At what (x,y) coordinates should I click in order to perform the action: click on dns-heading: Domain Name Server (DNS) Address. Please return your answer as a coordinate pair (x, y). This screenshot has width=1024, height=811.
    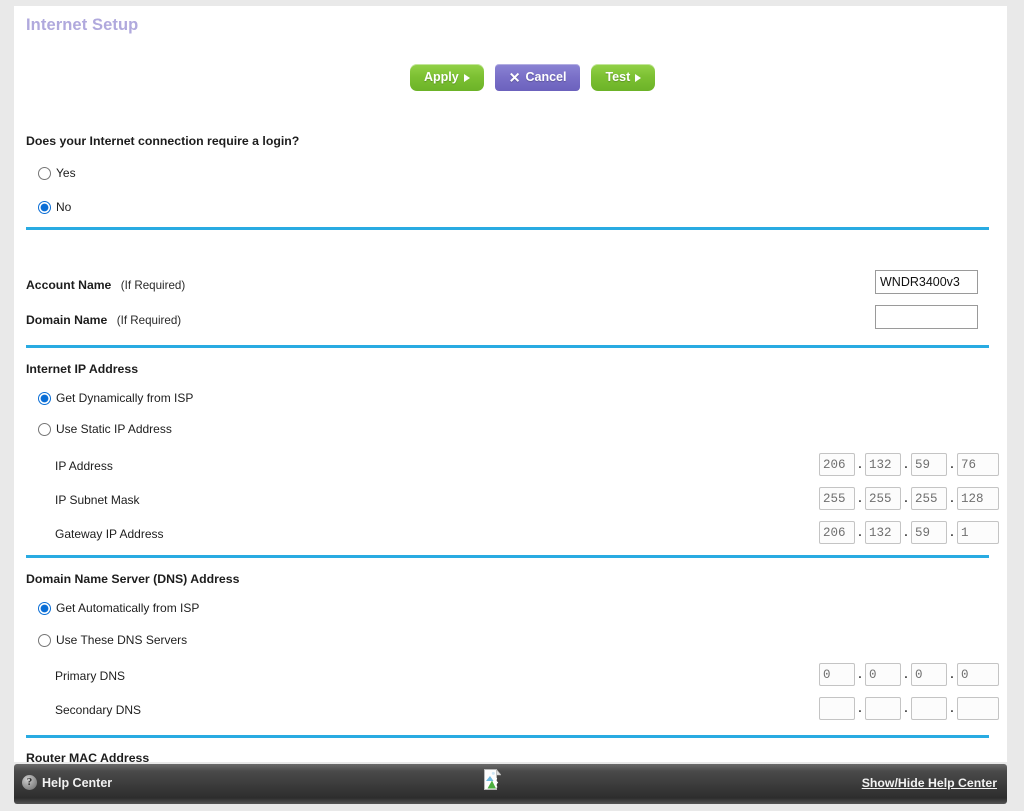
    Looking at the image, I should click on (133, 579).